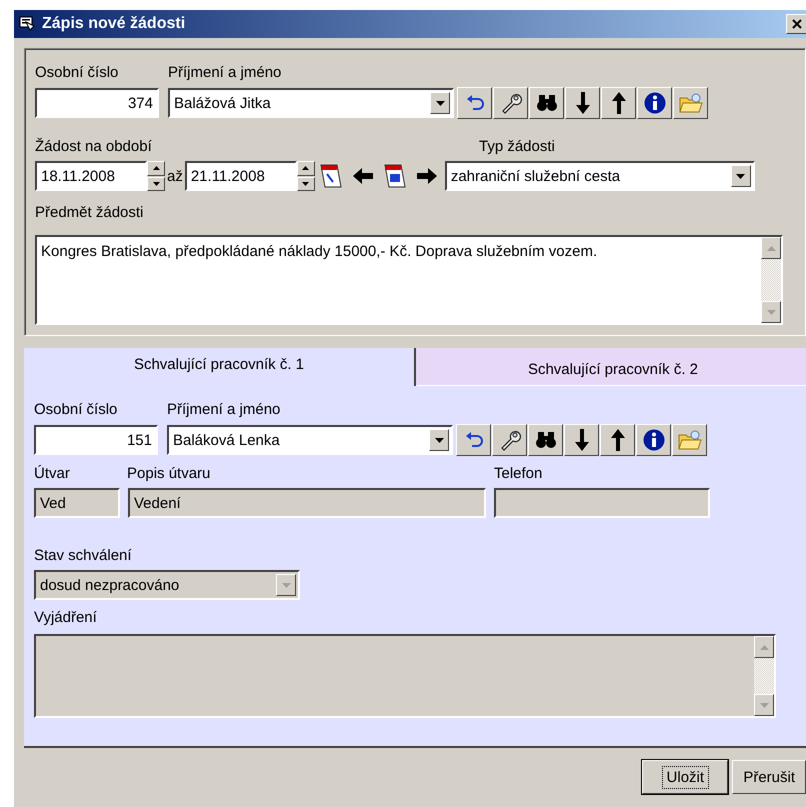 Image resolution: width=806 pixels, height=807 pixels. Describe the element at coordinates (599, 176) in the screenshot. I see `request-type-dropdown: zahraniční služební cesta` at that location.